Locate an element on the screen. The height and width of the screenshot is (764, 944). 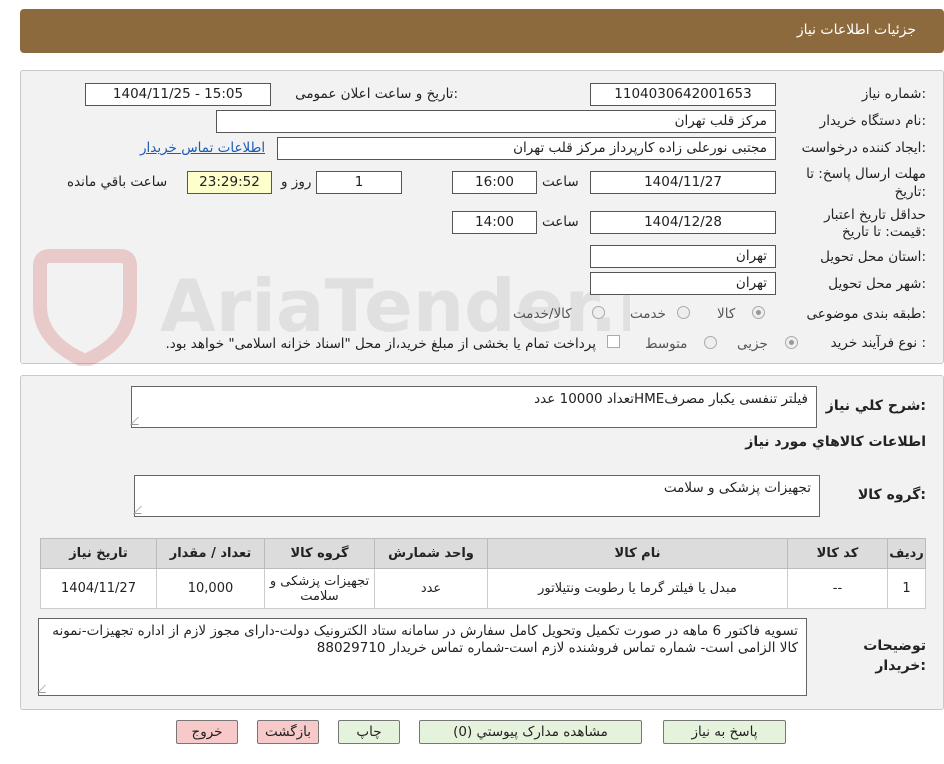
col-group: گروه کالا is located at coordinates (319, 553).